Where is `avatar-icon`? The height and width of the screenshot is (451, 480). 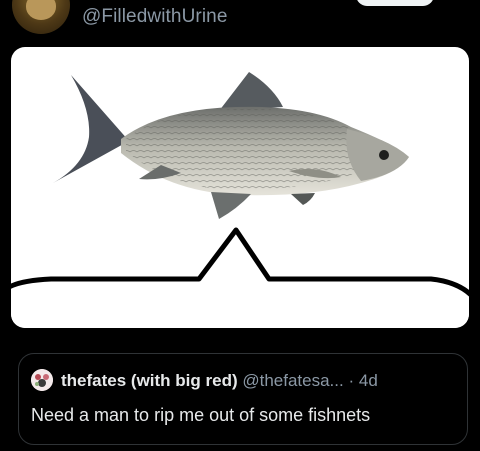 avatar-icon is located at coordinates (42, 380).